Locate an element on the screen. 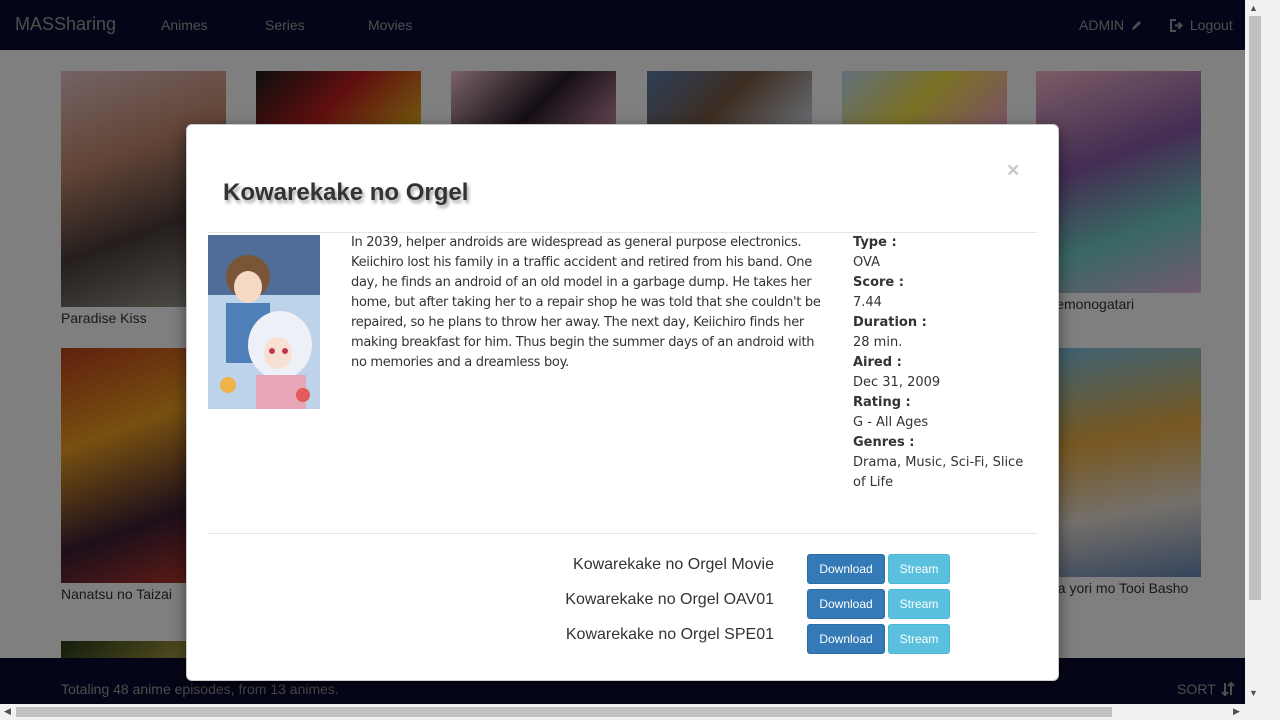  episode-name: Kowarekake no Orgel Movie is located at coordinates (673, 564).